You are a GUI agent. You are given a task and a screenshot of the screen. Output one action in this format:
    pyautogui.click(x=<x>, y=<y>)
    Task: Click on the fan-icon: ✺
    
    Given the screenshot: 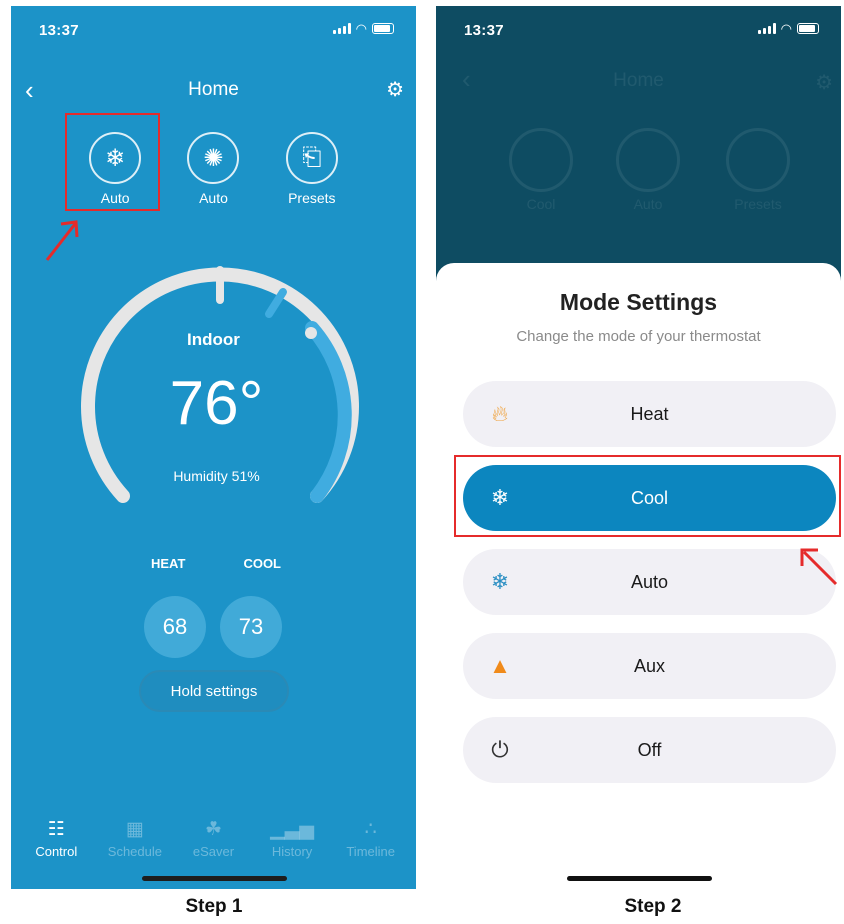 What is the action you would take?
    pyautogui.click(x=213, y=158)
    